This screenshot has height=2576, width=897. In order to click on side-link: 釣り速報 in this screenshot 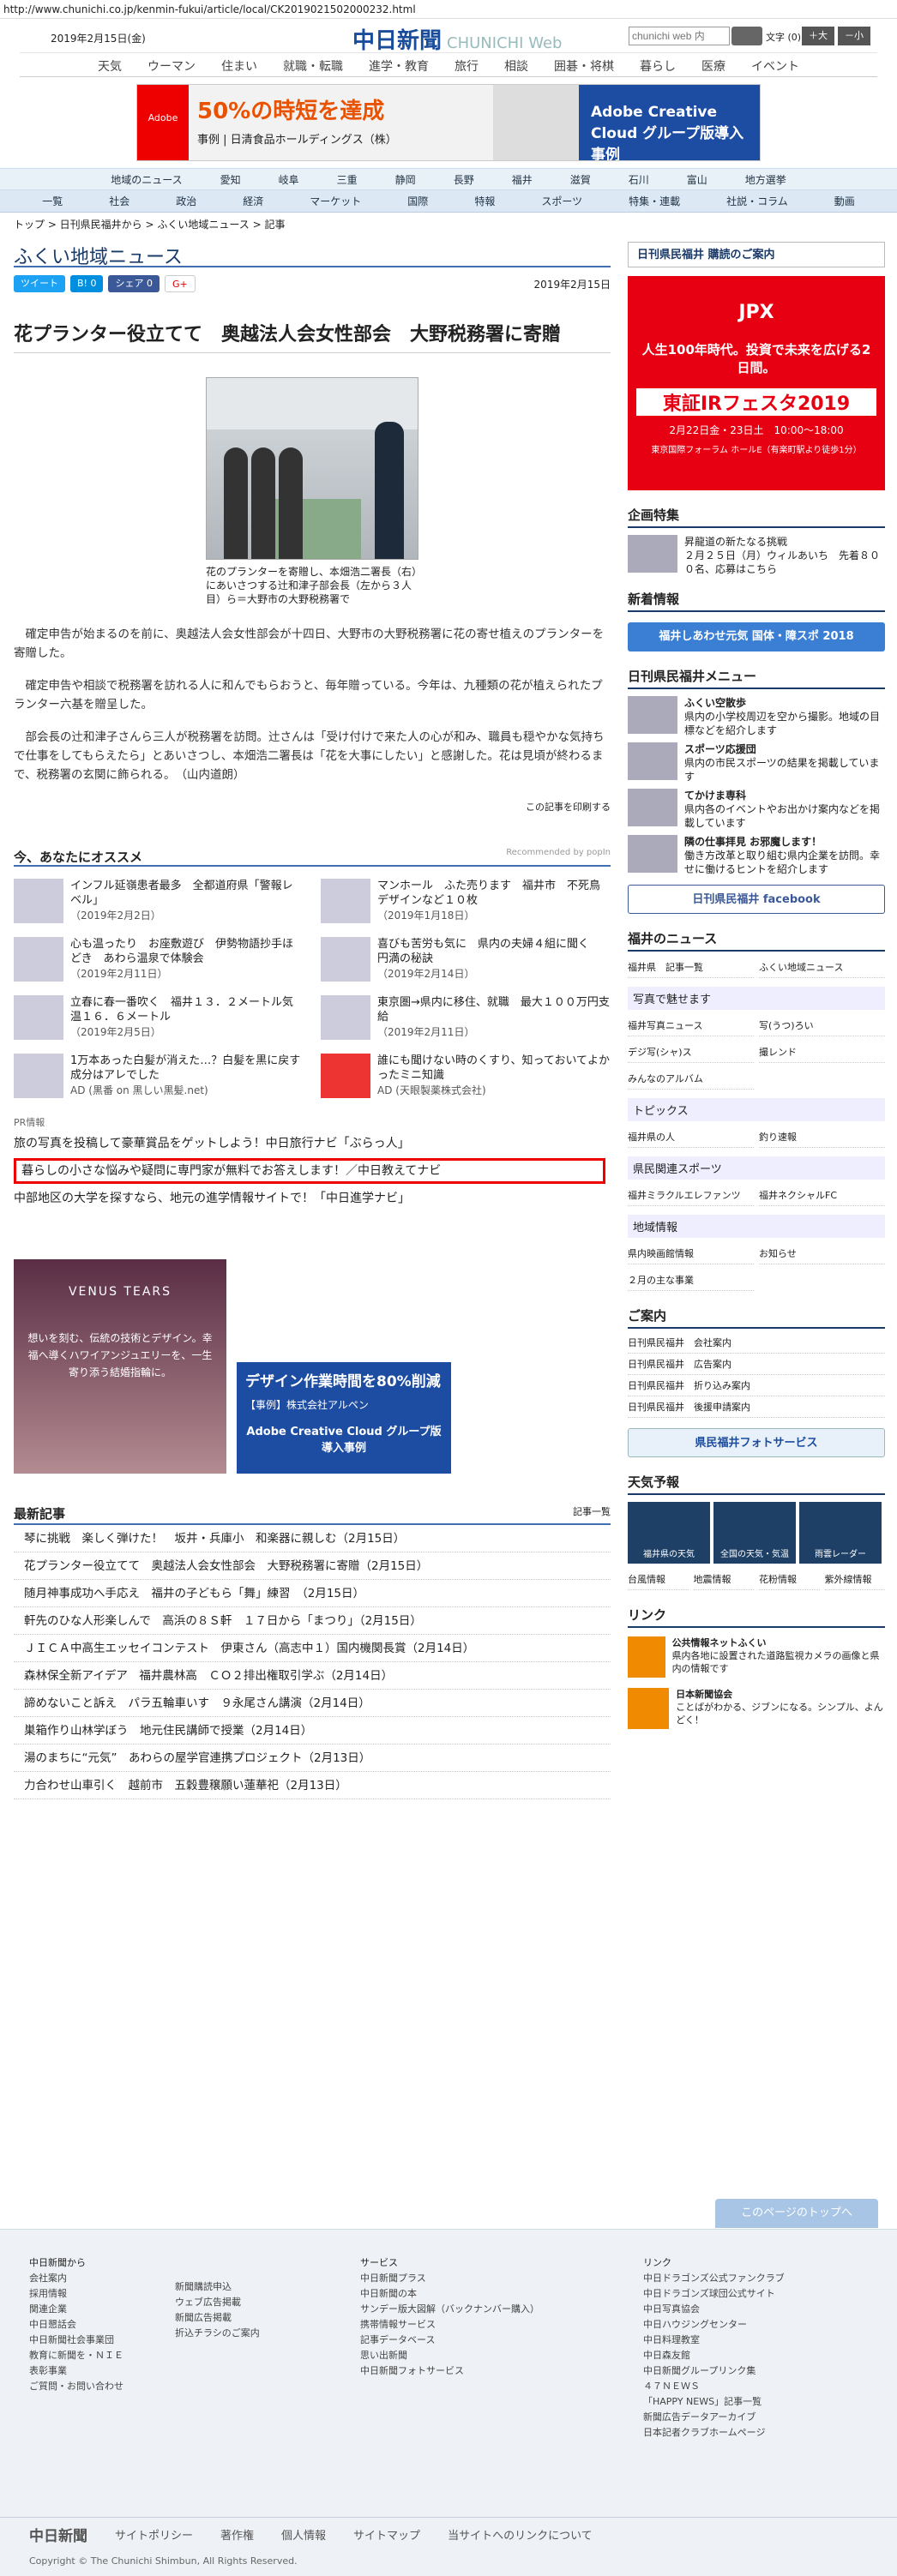, I will do `click(822, 1137)`.